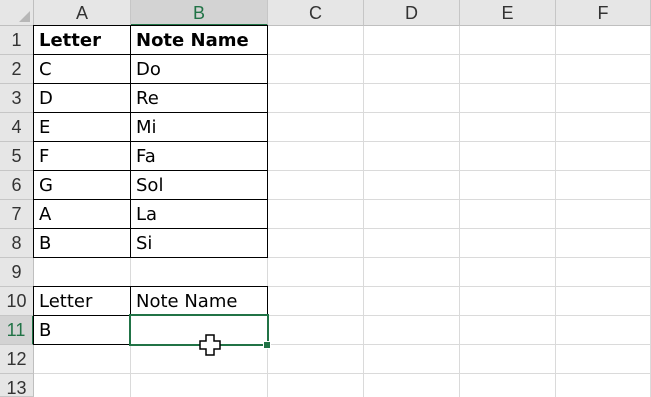 The width and height of the screenshot is (651, 397). What do you see at coordinates (199, 185) in the screenshot?
I see `cell-b6: Sol` at bounding box center [199, 185].